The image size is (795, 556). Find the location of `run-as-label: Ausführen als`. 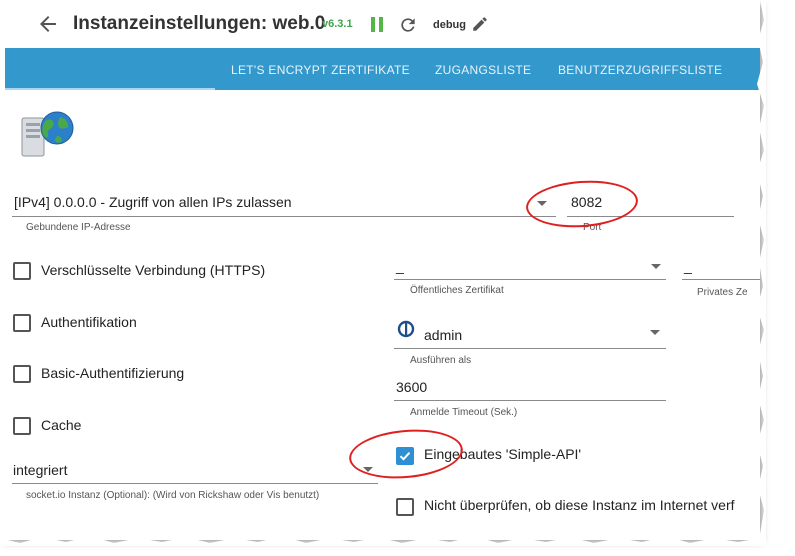

run-as-label: Ausführen als is located at coordinates (441, 360).